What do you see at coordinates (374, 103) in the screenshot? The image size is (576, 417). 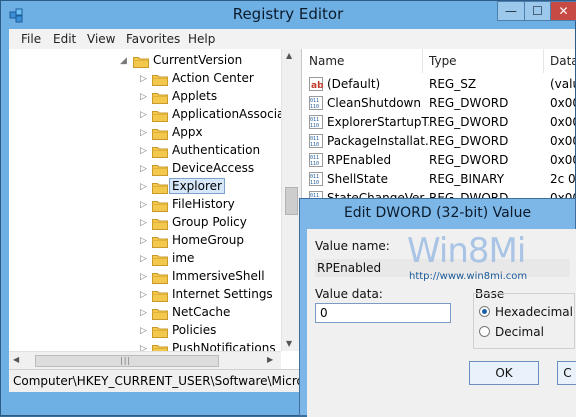 I see `value-name: CleanShutdown` at bounding box center [374, 103].